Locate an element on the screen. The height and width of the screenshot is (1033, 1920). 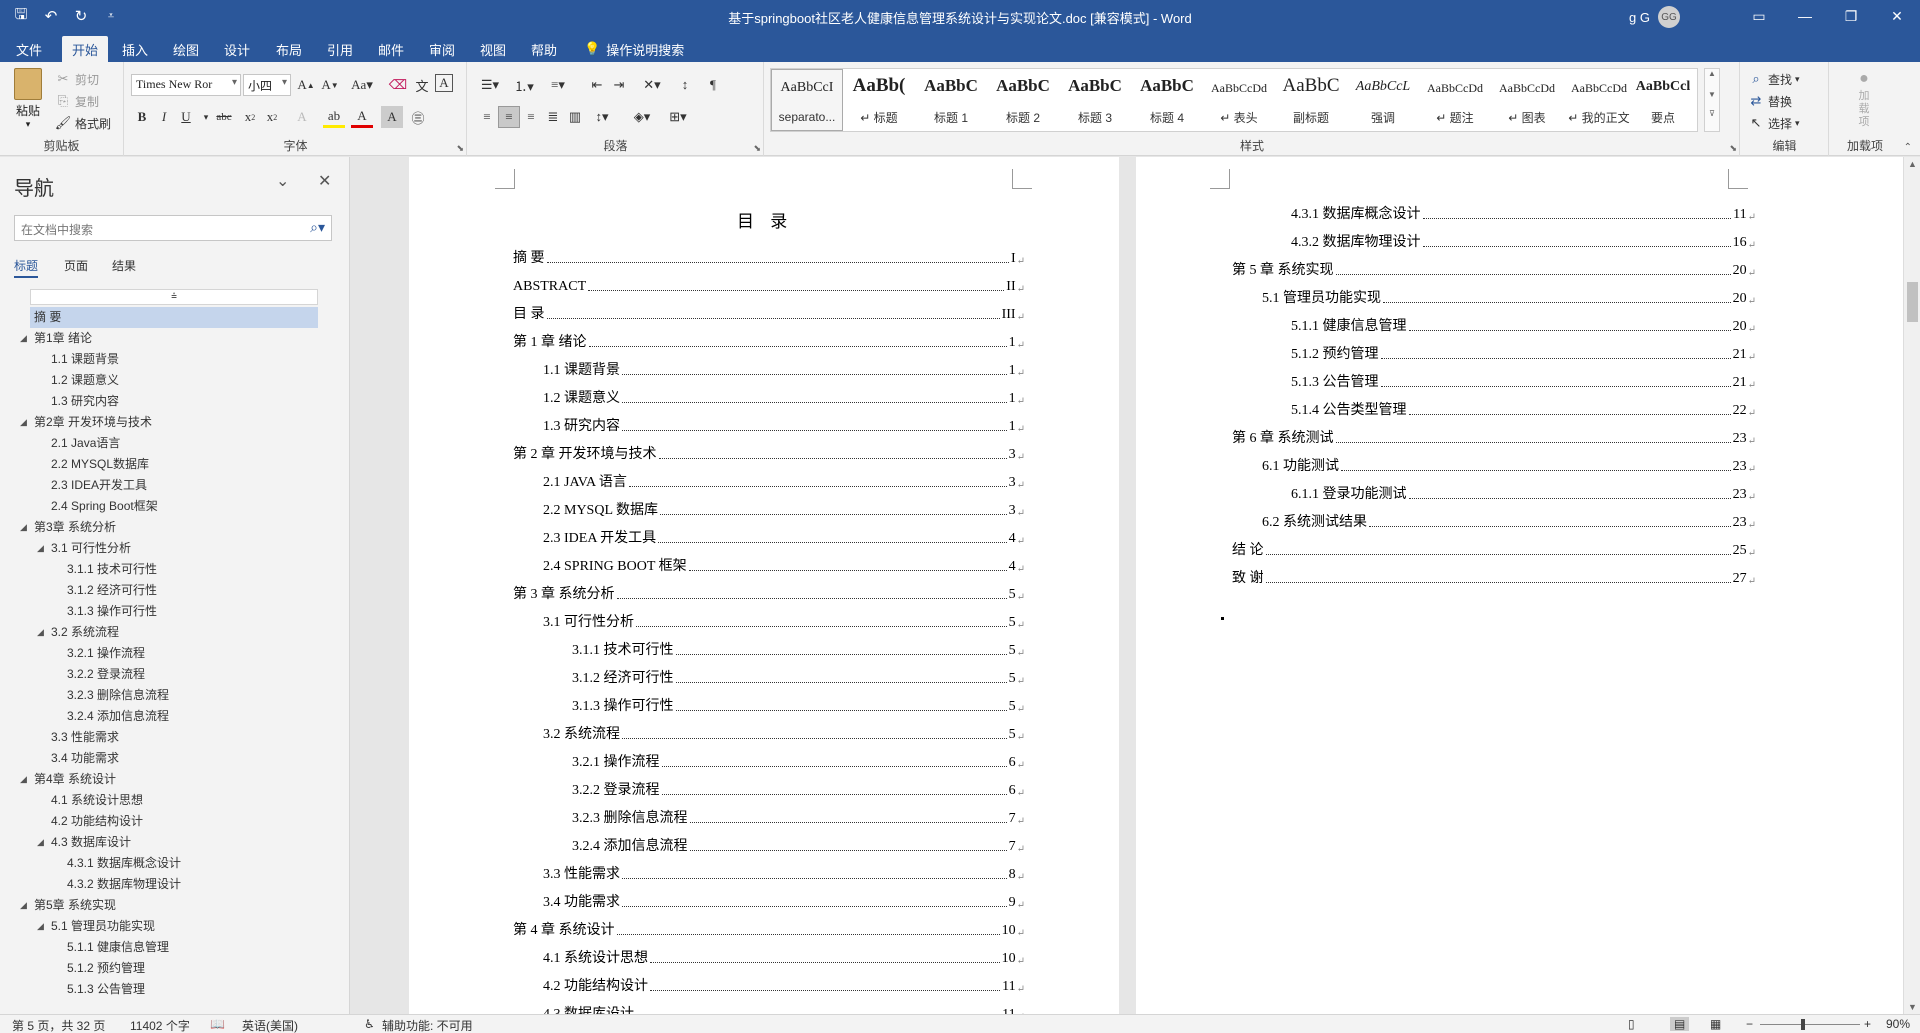
style-item: AaBbCcDd ↵ 图表 is located at coordinates (1527, 100).